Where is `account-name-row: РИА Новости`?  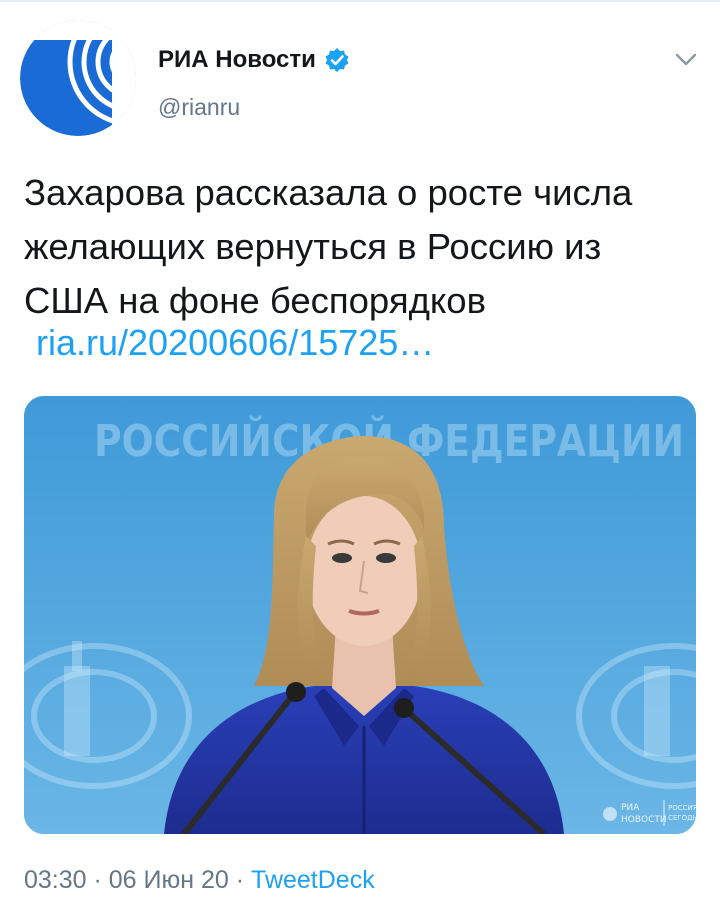
account-name-row: РИА Новости is located at coordinates (254, 60).